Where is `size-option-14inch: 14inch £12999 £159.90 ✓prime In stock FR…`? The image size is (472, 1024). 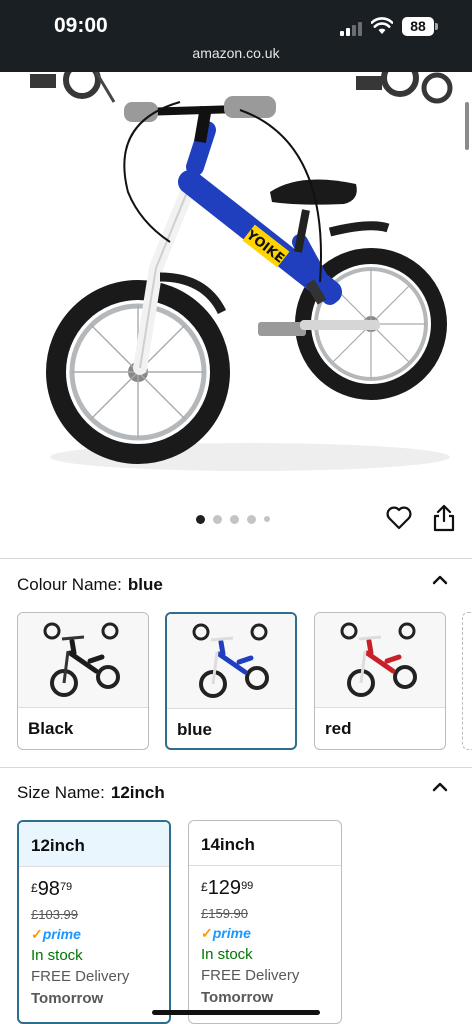 size-option-14inch: 14inch £12999 £159.90 ✓prime In stock FR… is located at coordinates (265, 922).